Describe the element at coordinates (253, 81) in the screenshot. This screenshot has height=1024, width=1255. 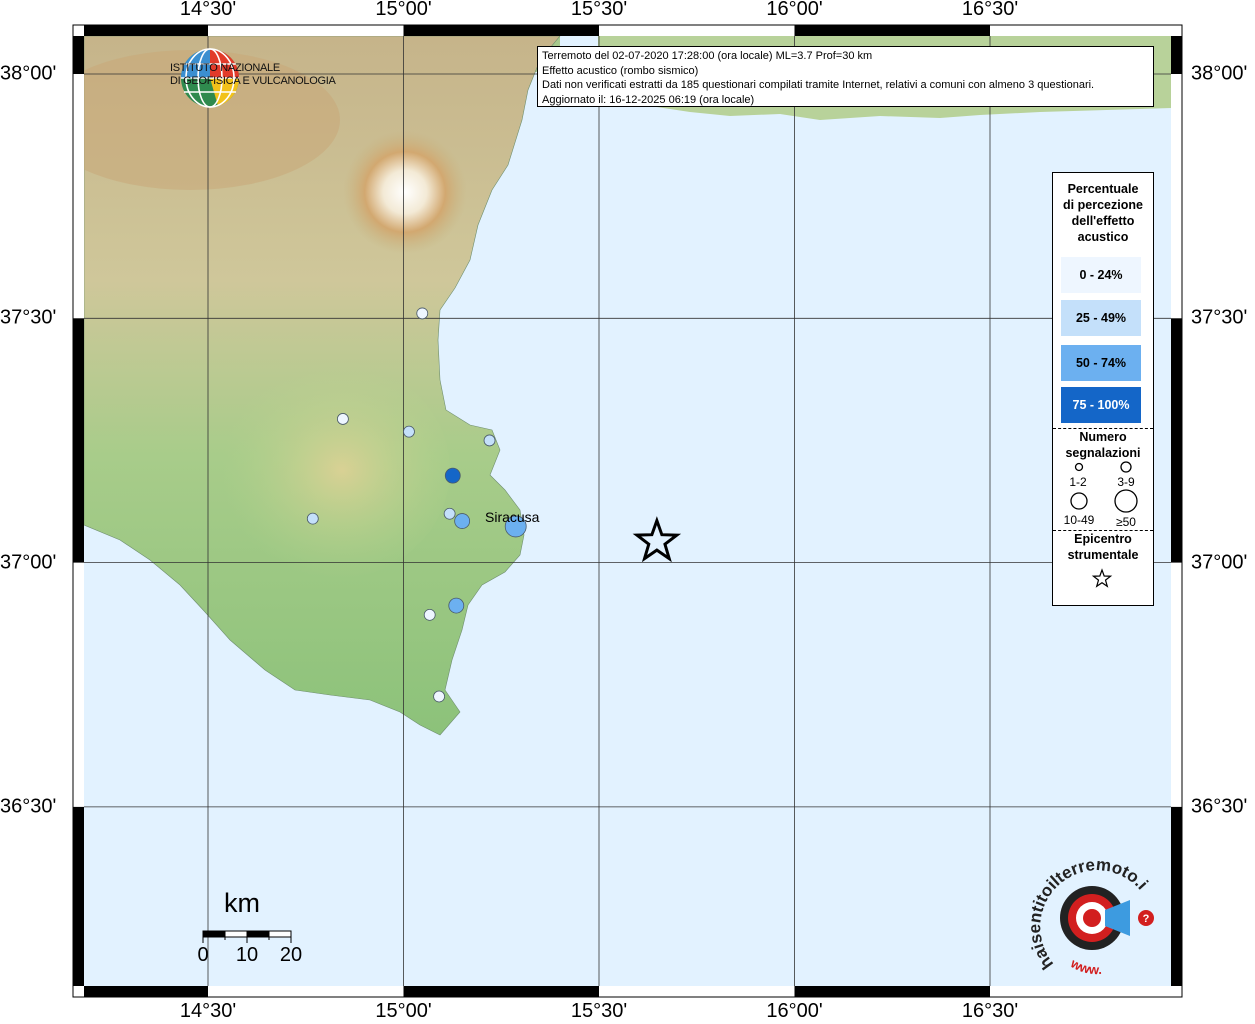
I see `ingv-line2: DI GEOFISICA E VULCANOLOGIA` at that location.